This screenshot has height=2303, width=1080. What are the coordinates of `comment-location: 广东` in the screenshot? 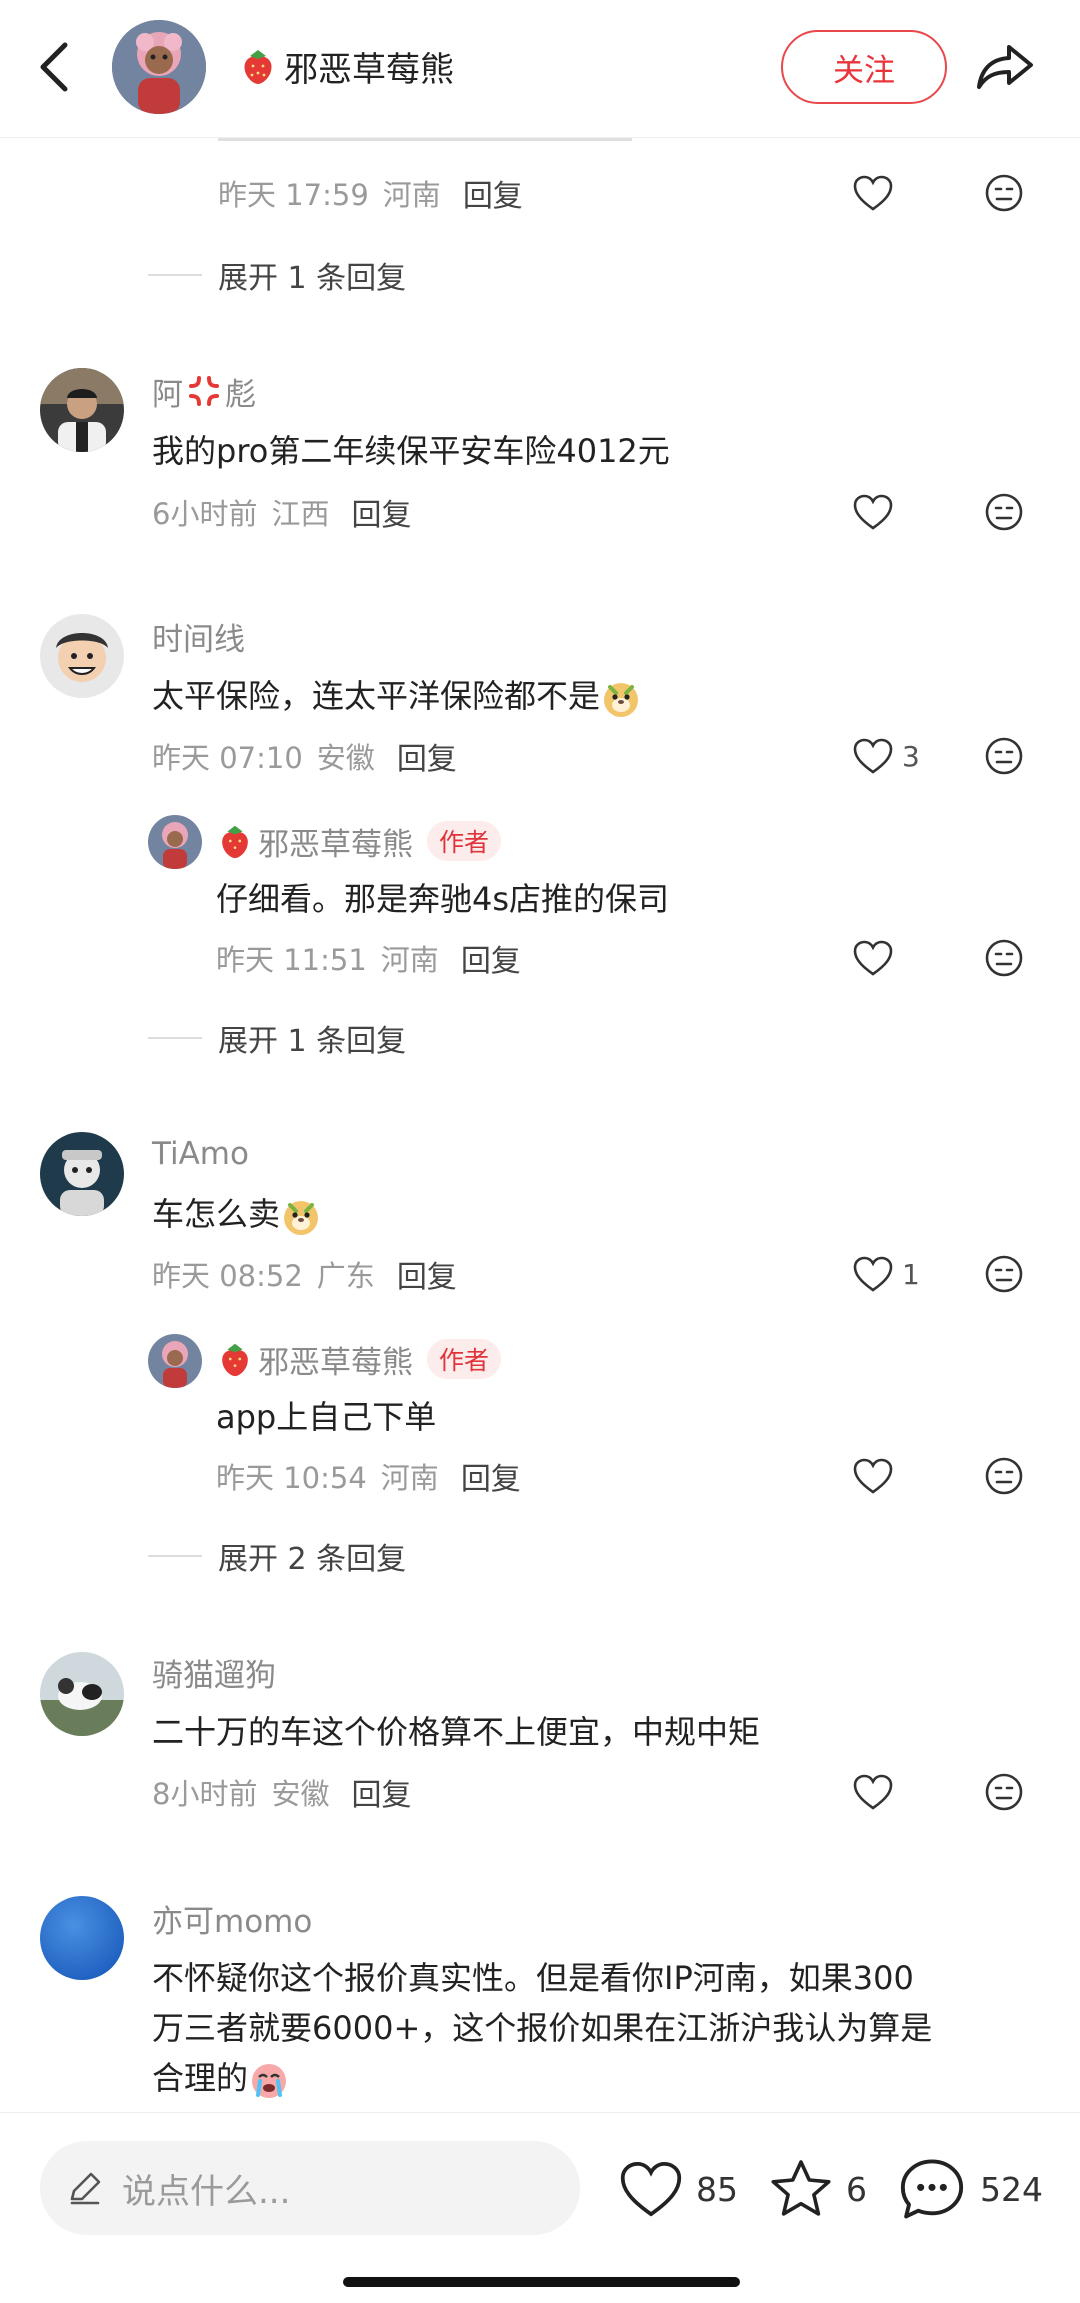 It's located at (345, 1276).